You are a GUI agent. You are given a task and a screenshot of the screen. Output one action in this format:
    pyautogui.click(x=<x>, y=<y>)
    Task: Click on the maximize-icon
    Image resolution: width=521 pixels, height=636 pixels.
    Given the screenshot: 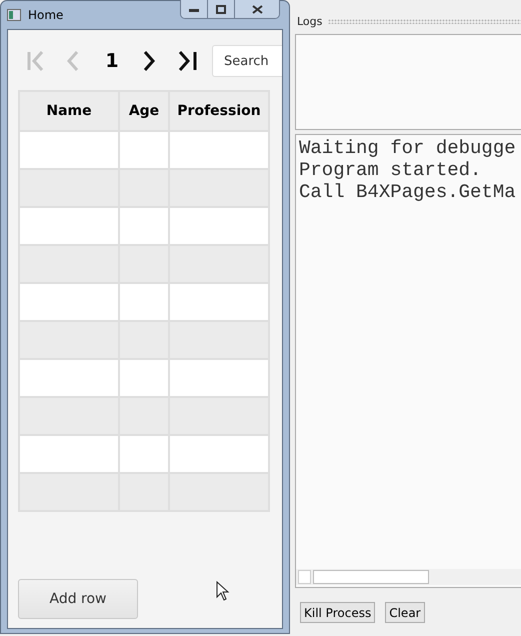 What is the action you would take?
    pyautogui.click(x=221, y=9)
    